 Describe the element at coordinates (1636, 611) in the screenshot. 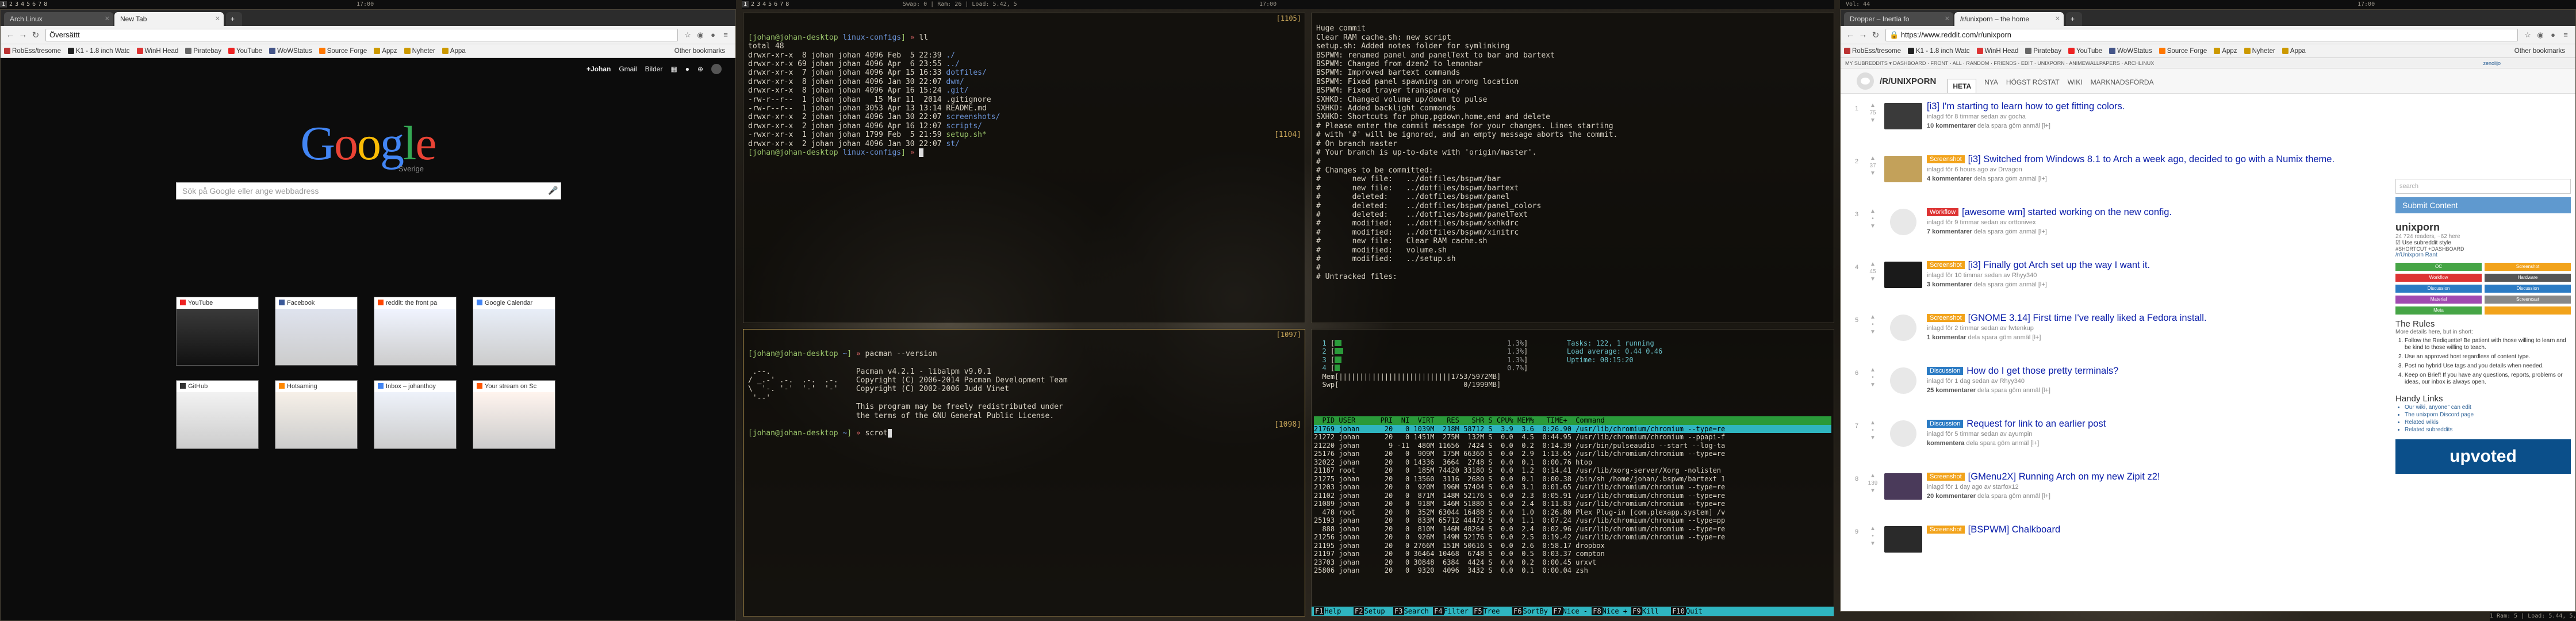

I see `htop-key: F9` at that location.